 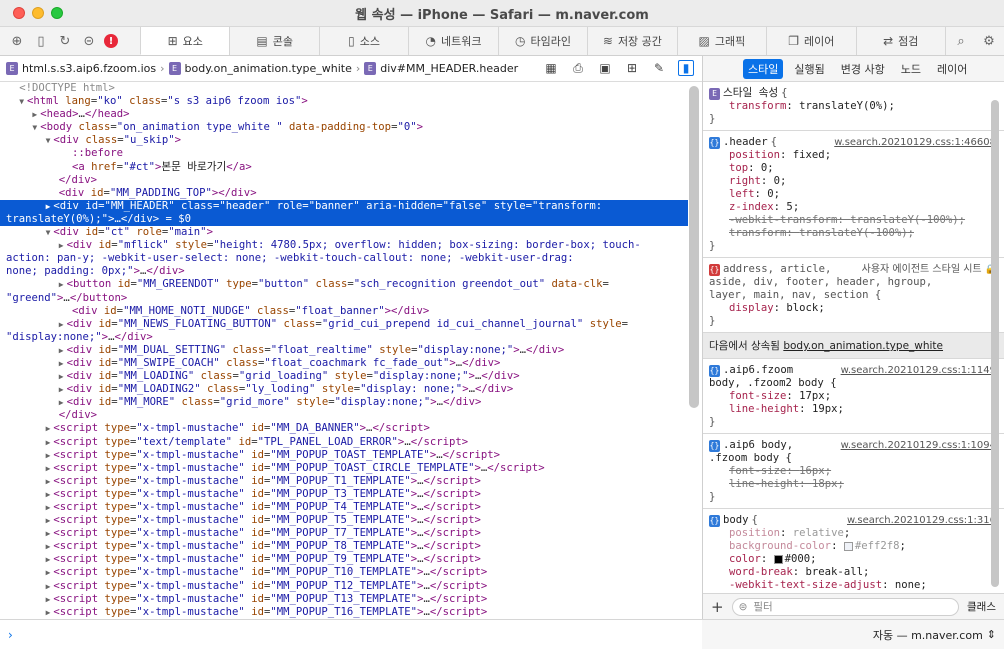 I want to click on style-property: position: fixed;, so click(x=853, y=155).